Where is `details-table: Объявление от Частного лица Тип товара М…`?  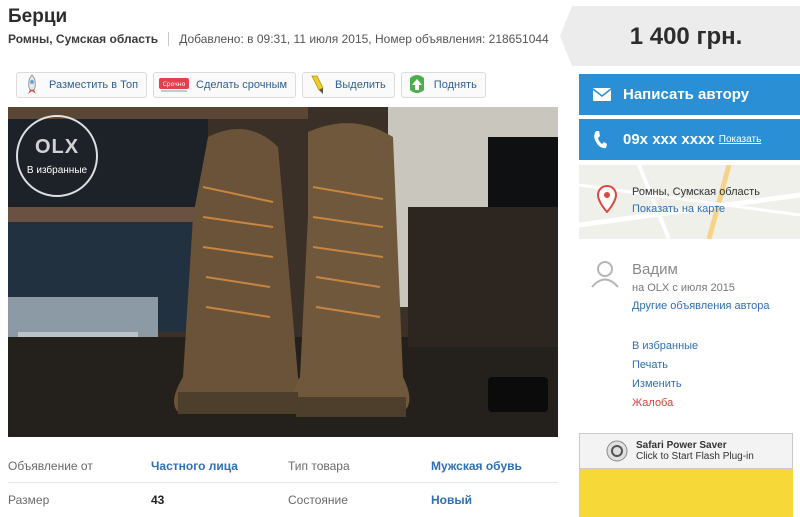
details-table: Объявление от Частного лица Тип товара М… is located at coordinates (283, 483).